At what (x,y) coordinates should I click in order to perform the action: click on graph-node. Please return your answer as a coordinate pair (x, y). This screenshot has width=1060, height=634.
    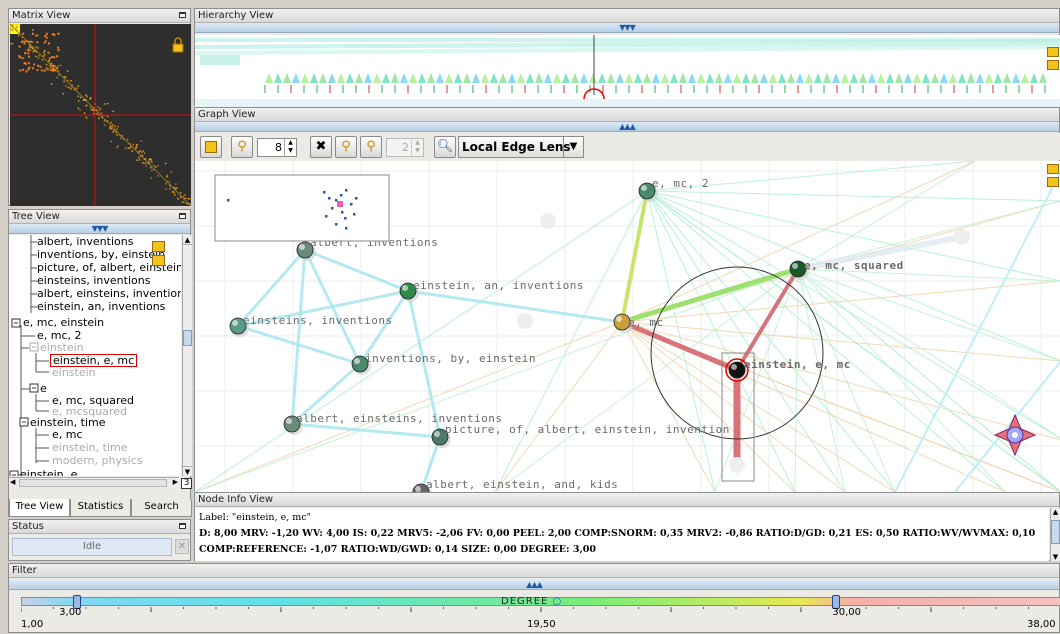
    Looking at the image, I should click on (737, 370).